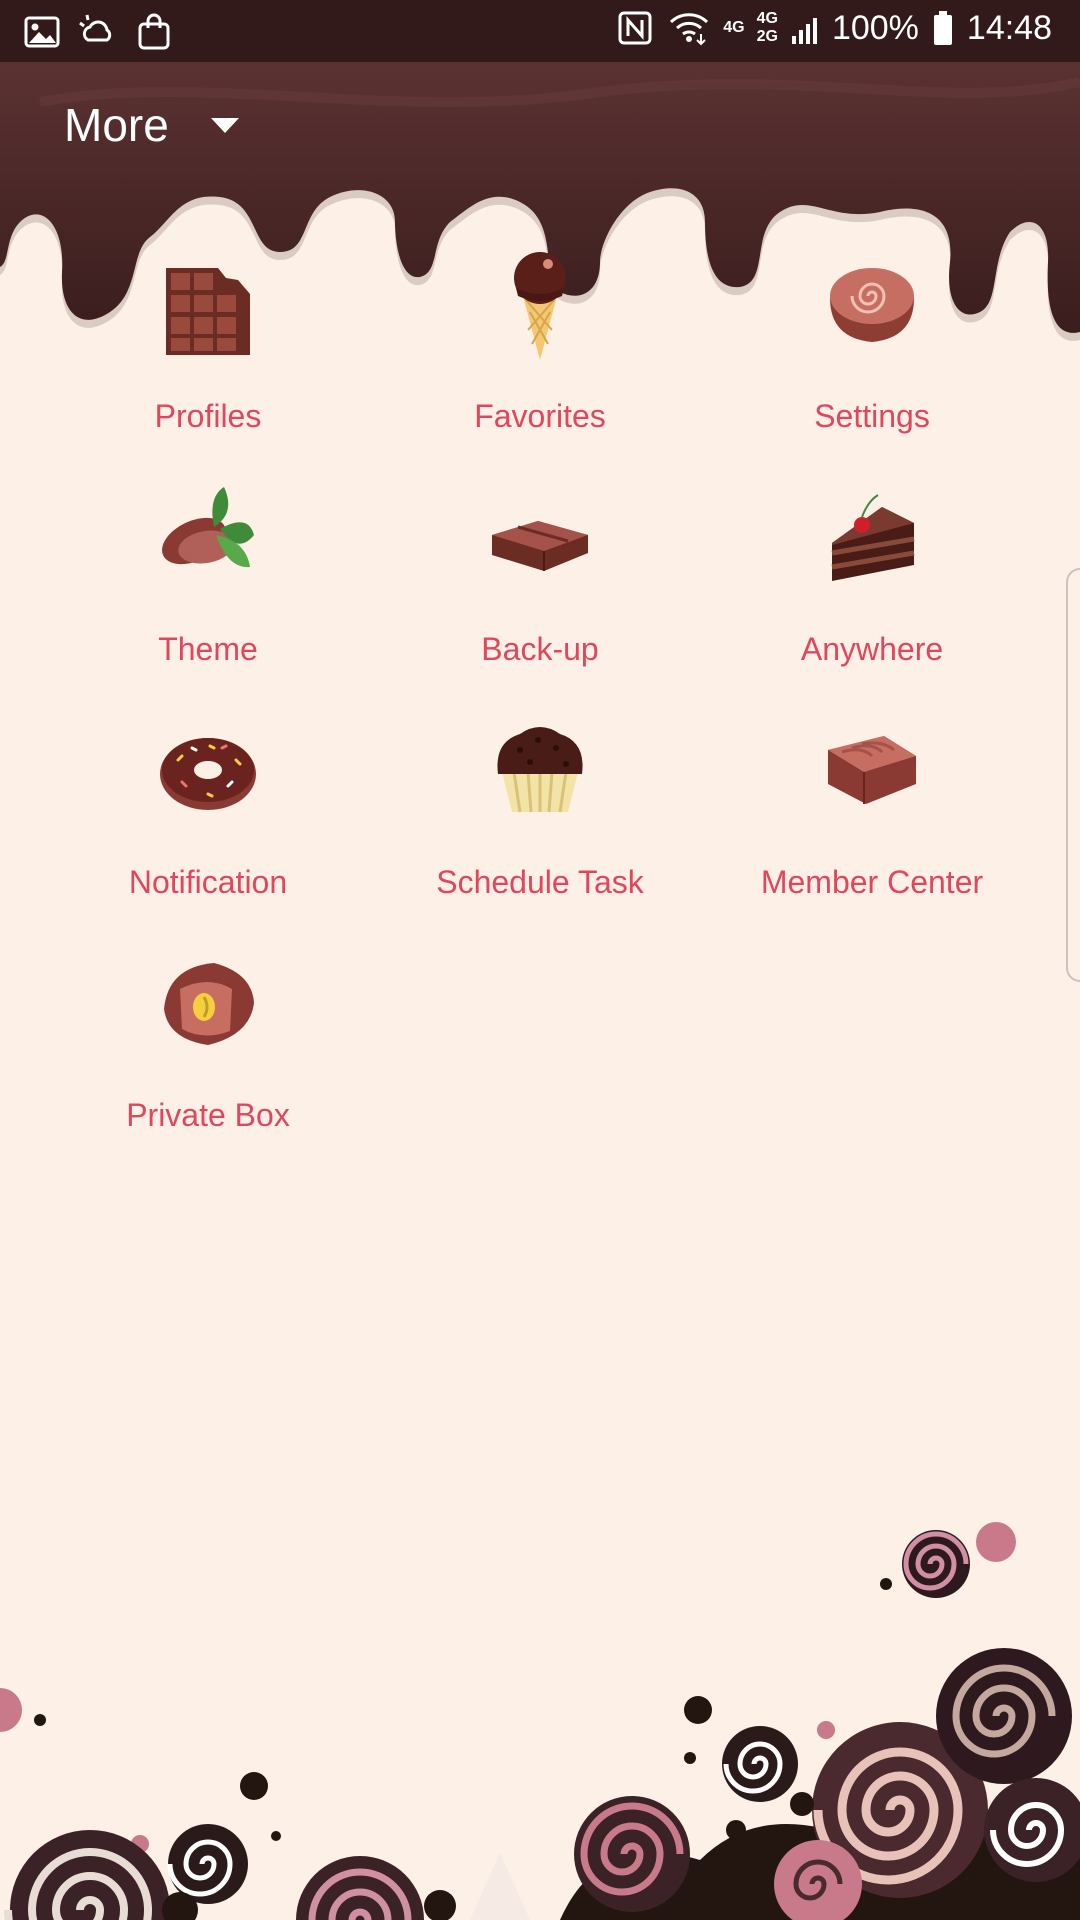  What do you see at coordinates (208, 821) in the screenshot?
I see `menu-item-notification: Notification` at bounding box center [208, 821].